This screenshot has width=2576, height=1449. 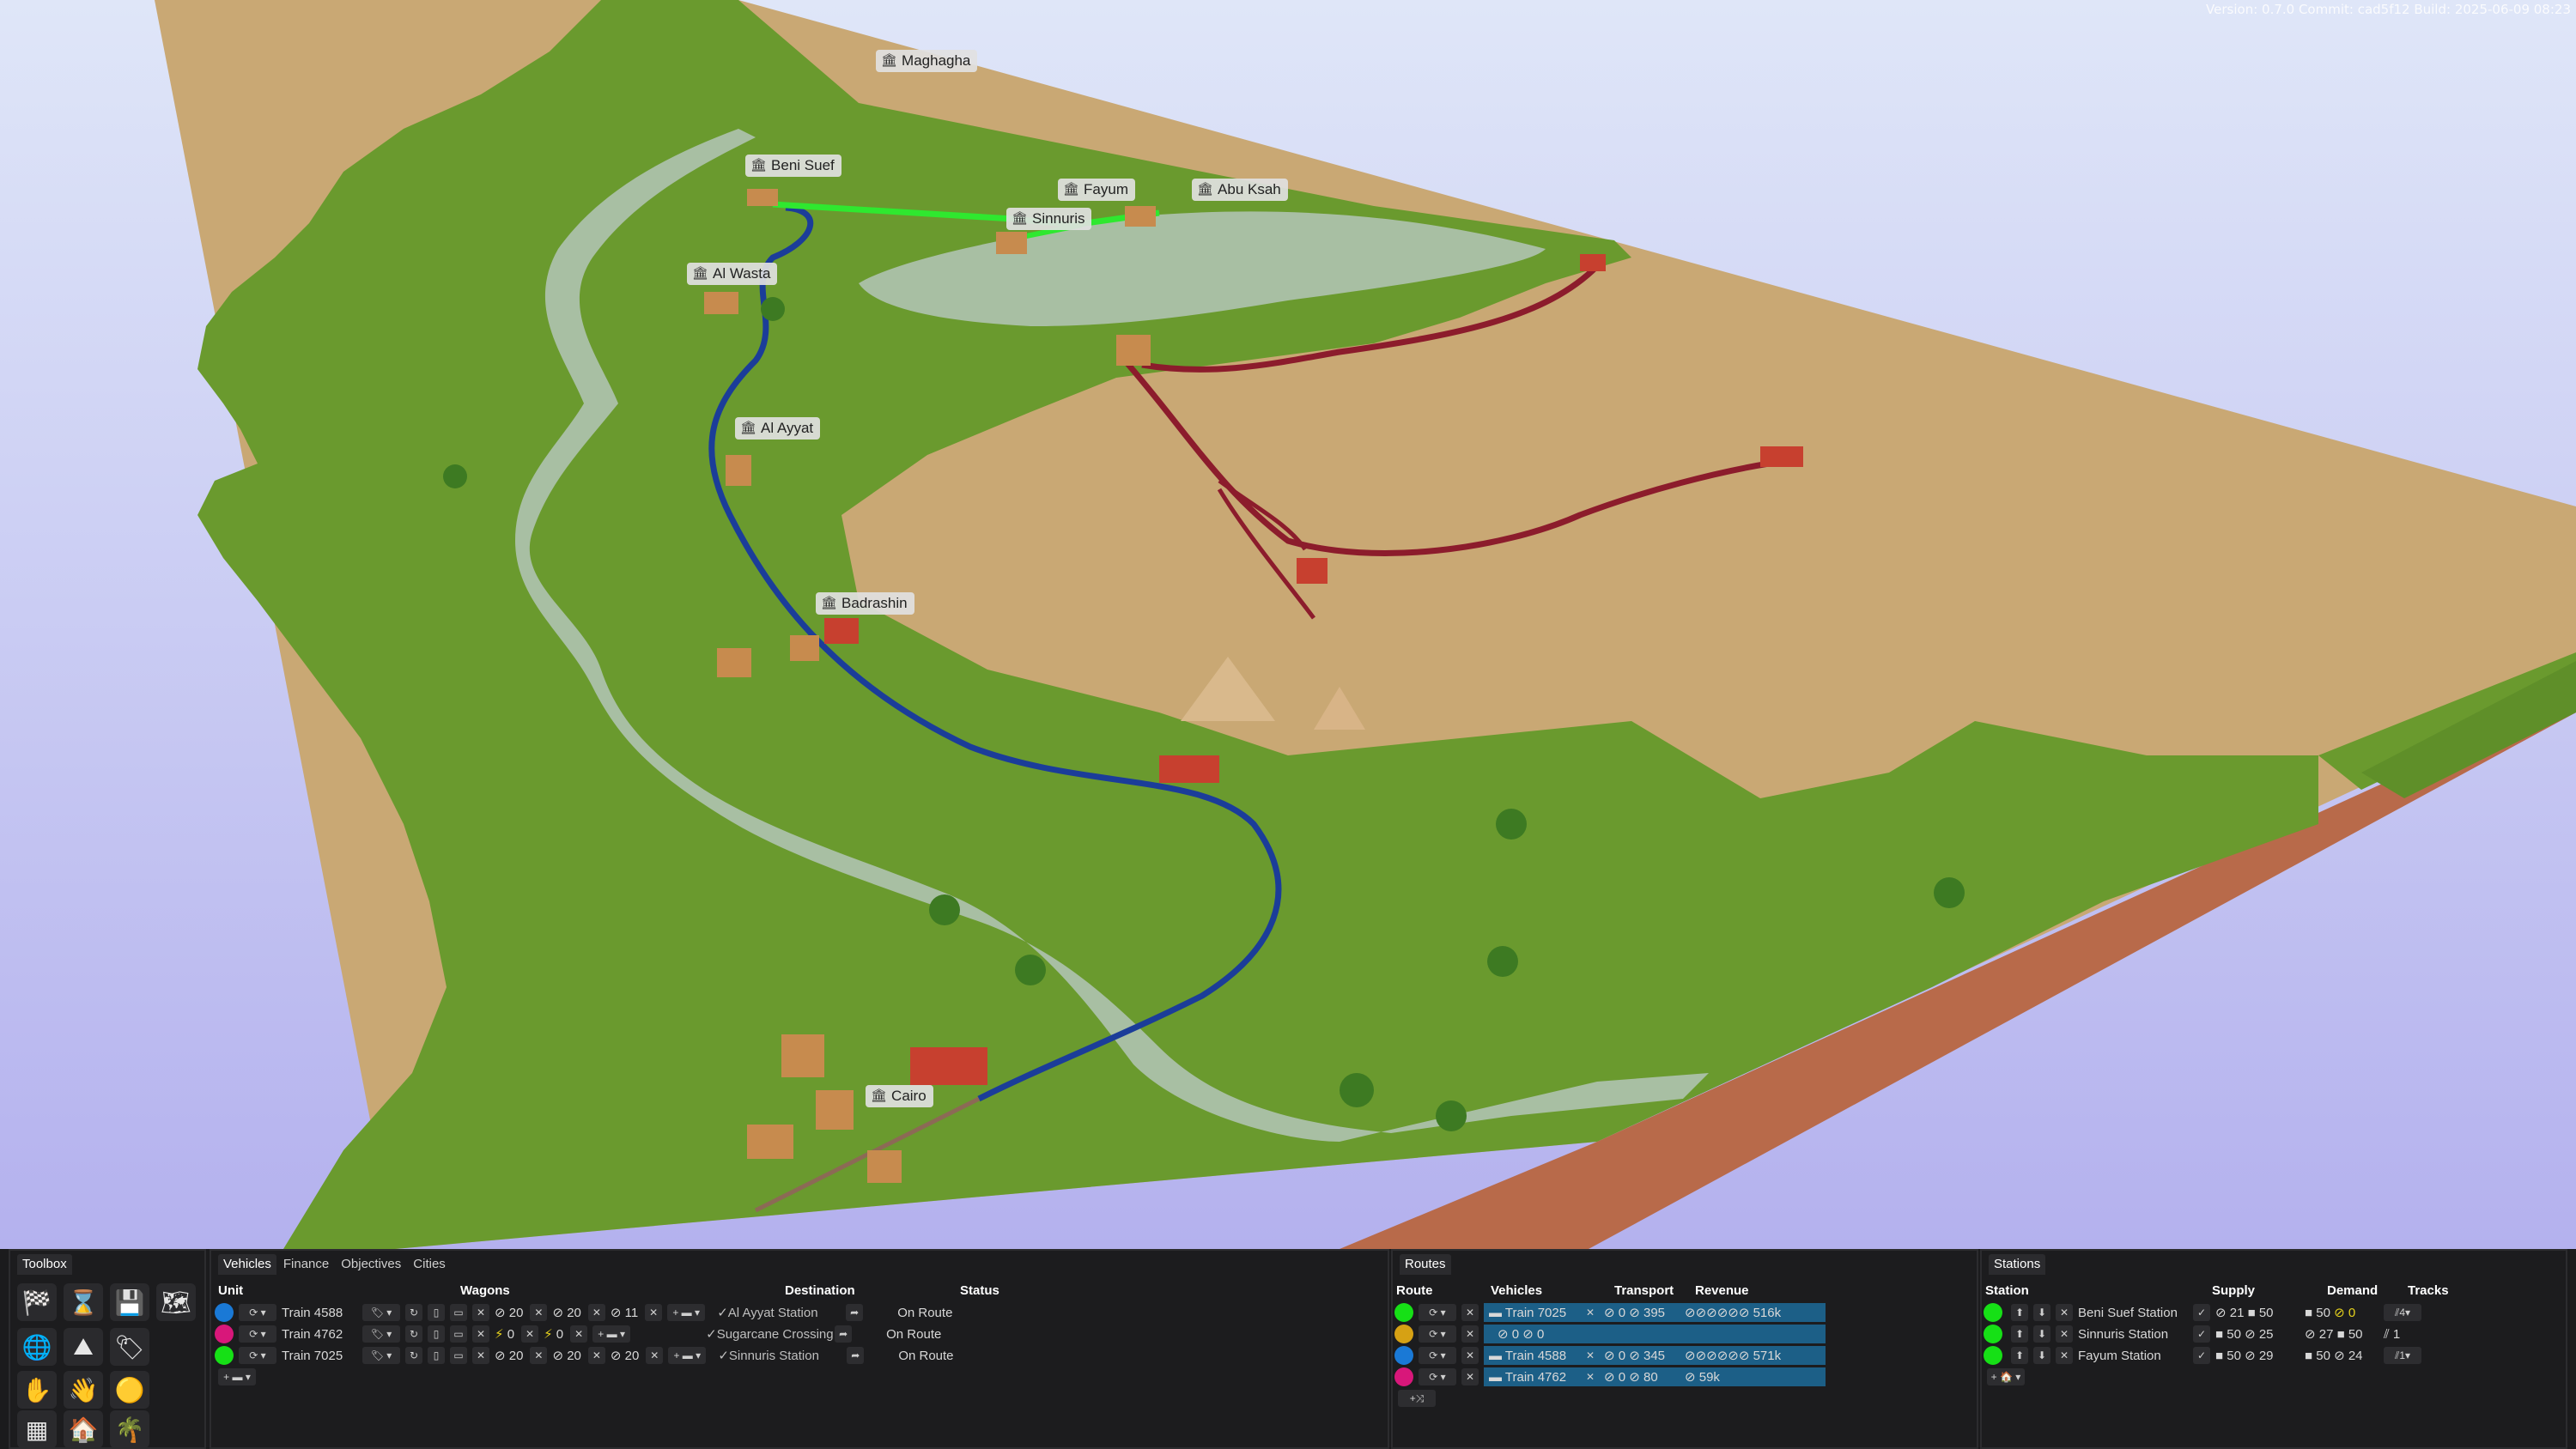 I want to click on tab-routes: Routes, so click(x=1426, y=1264).